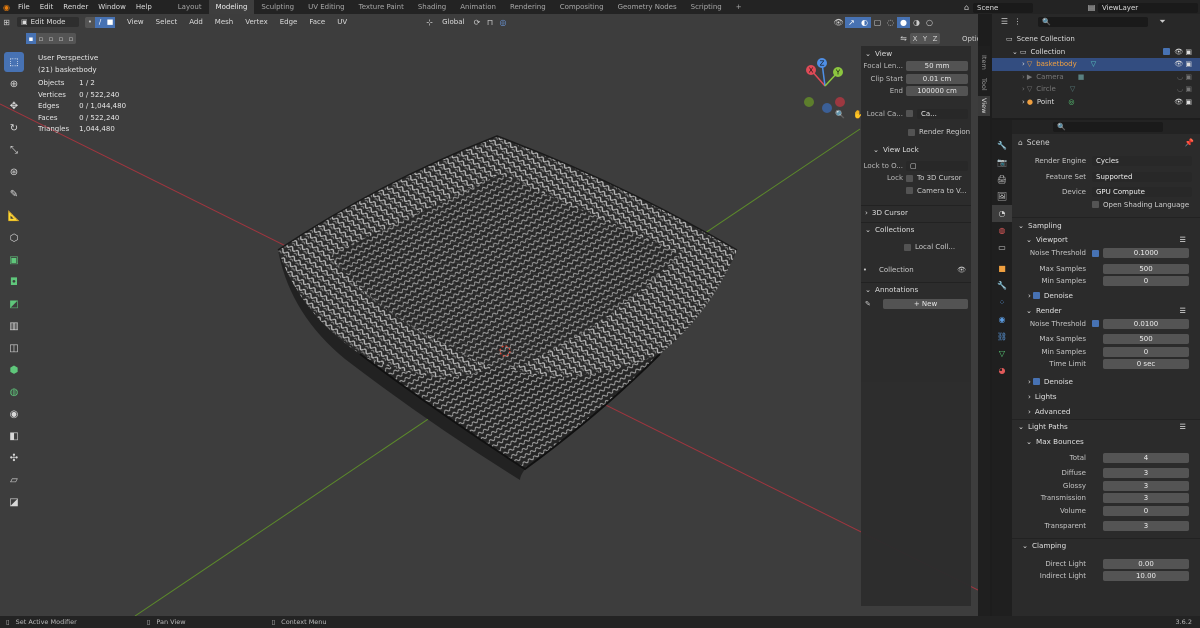  What do you see at coordinates (14, 348) in the screenshot?
I see `knife-tool-icon: ◫` at bounding box center [14, 348].